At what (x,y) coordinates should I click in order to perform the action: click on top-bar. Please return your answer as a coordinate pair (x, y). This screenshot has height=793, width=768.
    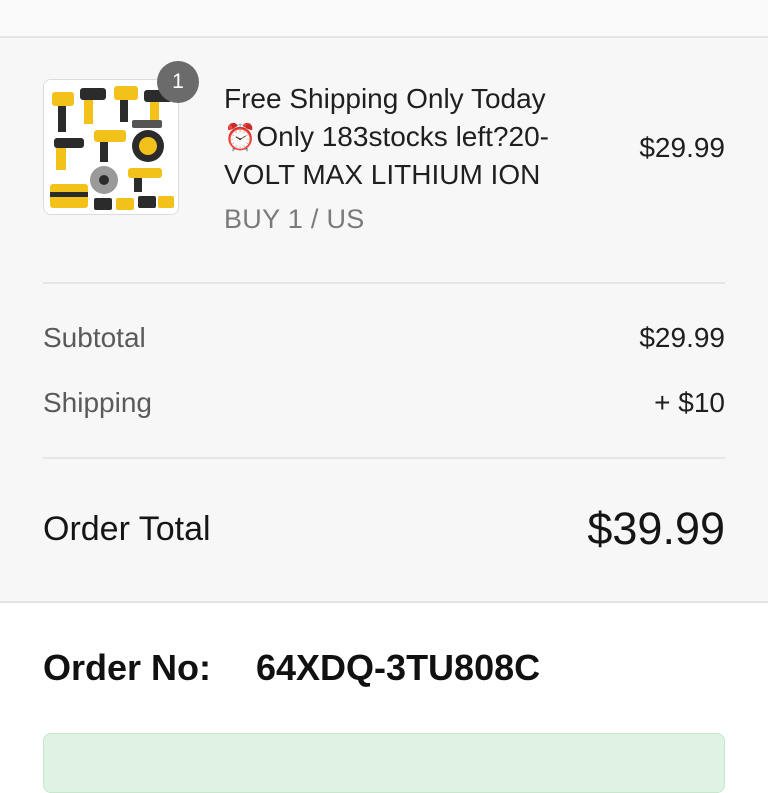
    Looking at the image, I should click on (384, 19).